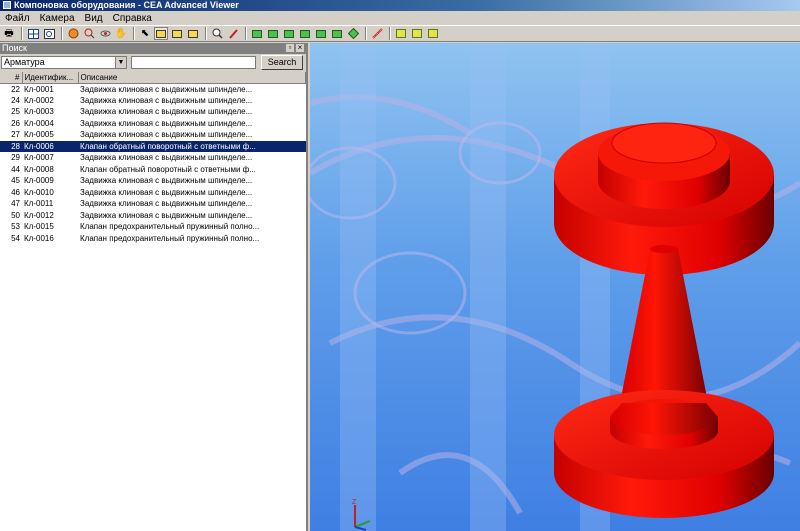  Describe the element at coordinates (121, 33) in the screenshot. I see `pan-hand-icon: ✋` at that location.